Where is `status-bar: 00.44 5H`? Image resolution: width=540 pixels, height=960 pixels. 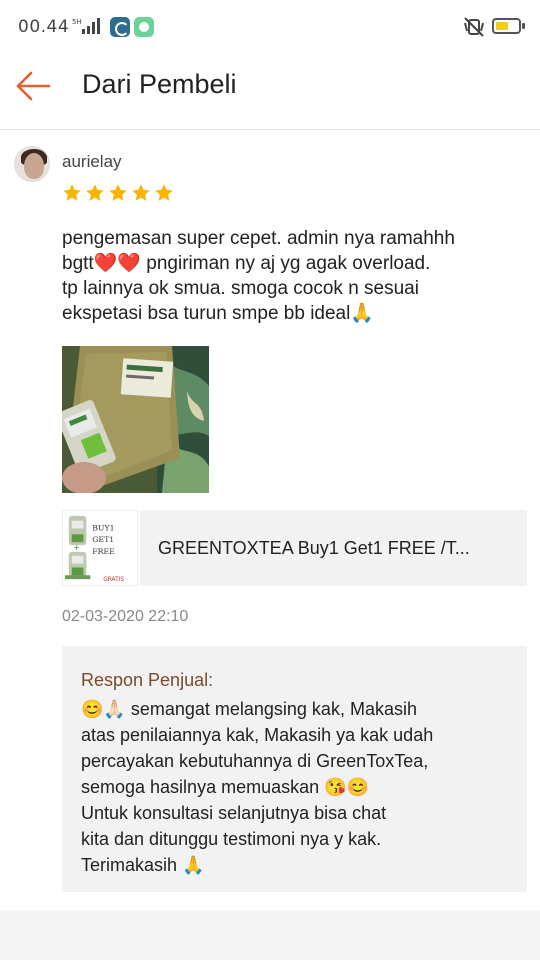
status-bar: 00.44 5H is located at coordinates (270, 28).